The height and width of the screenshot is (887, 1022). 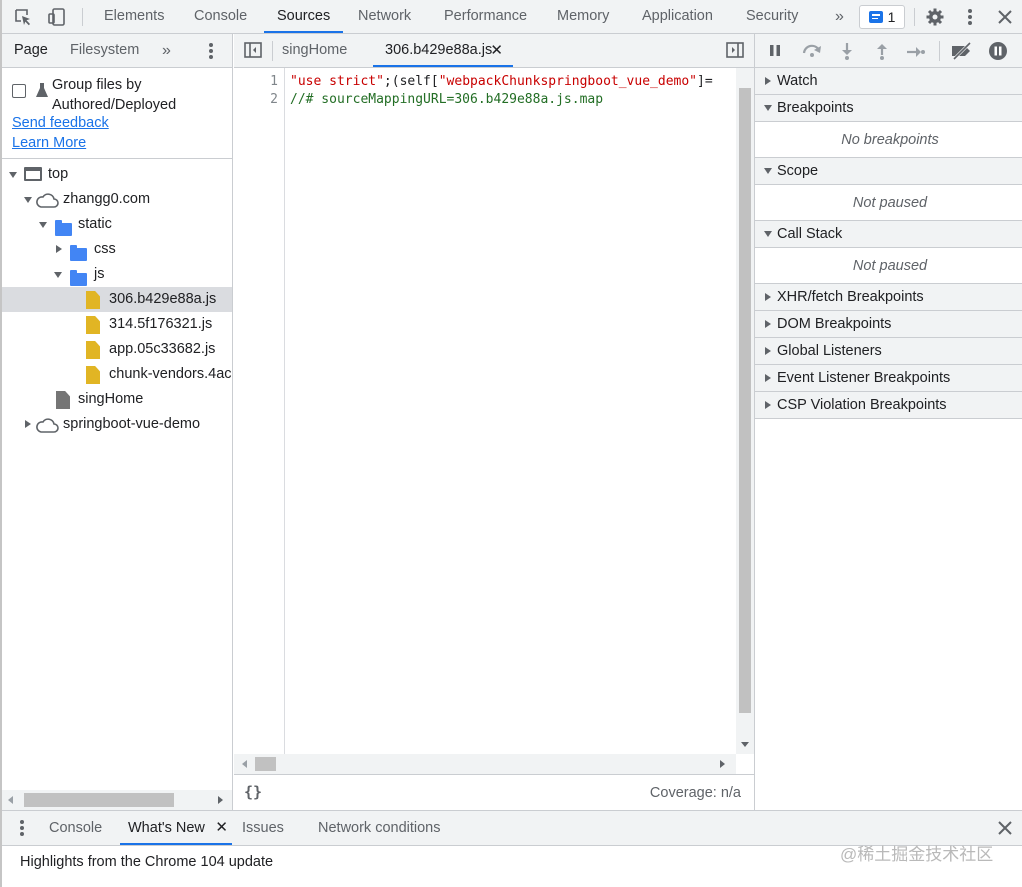 I want to click on close-devtools-icon, so click(x=1005, y=17).